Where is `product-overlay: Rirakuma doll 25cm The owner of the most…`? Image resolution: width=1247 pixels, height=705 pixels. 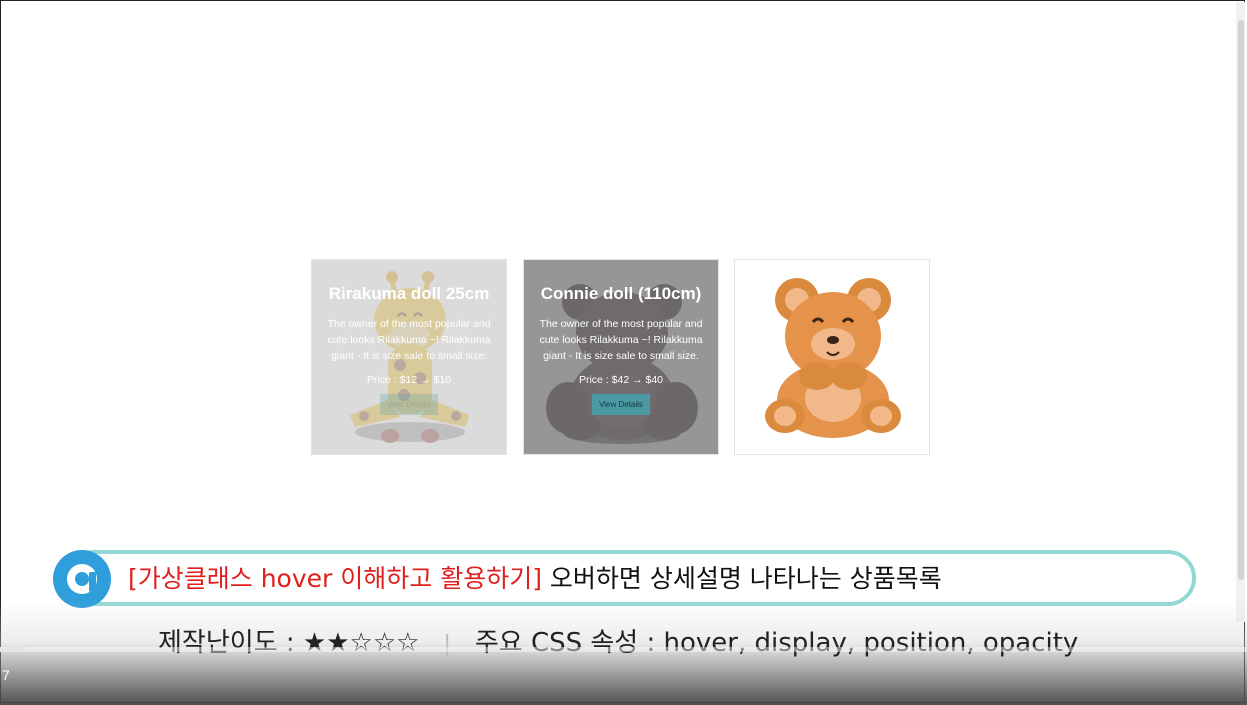
product-overlay: Rirakuma doll 25cm The owner of the most… is located at coordinates (409, 357).